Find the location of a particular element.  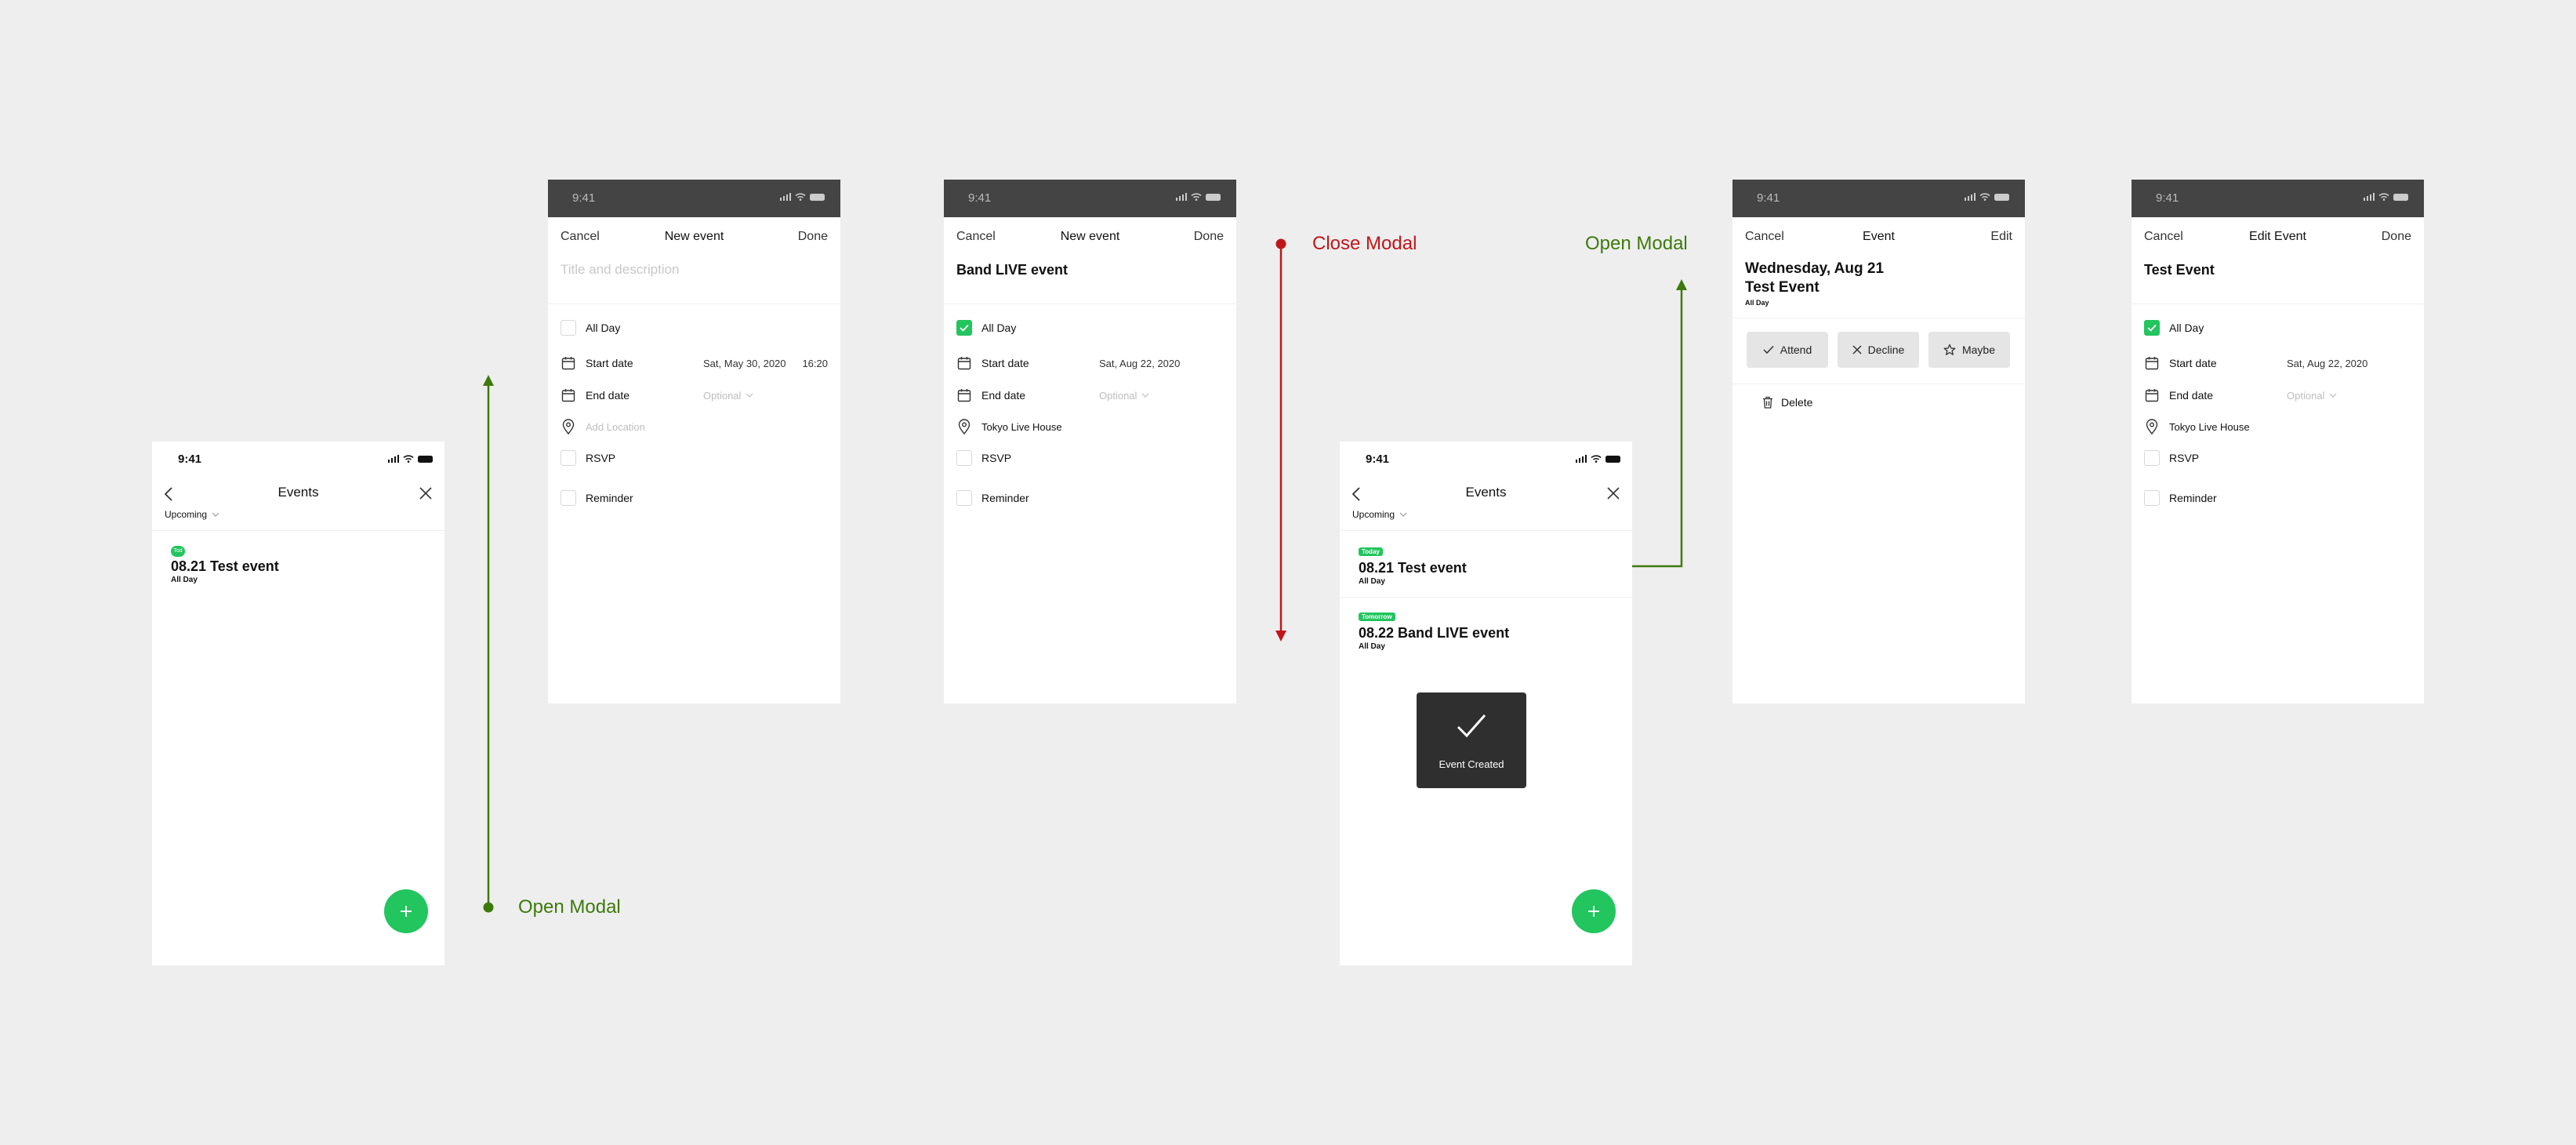

attend-button: Attend is located at coordinates (1787, 350).